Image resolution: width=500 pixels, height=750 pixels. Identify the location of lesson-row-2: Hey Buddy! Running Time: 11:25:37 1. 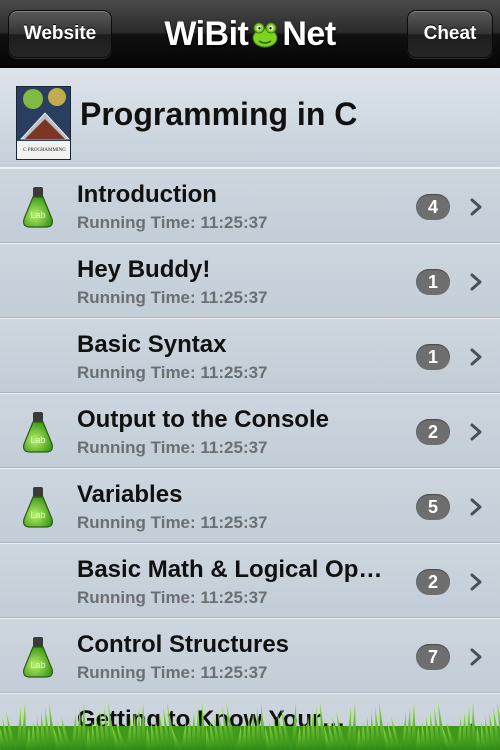
(250, 280).